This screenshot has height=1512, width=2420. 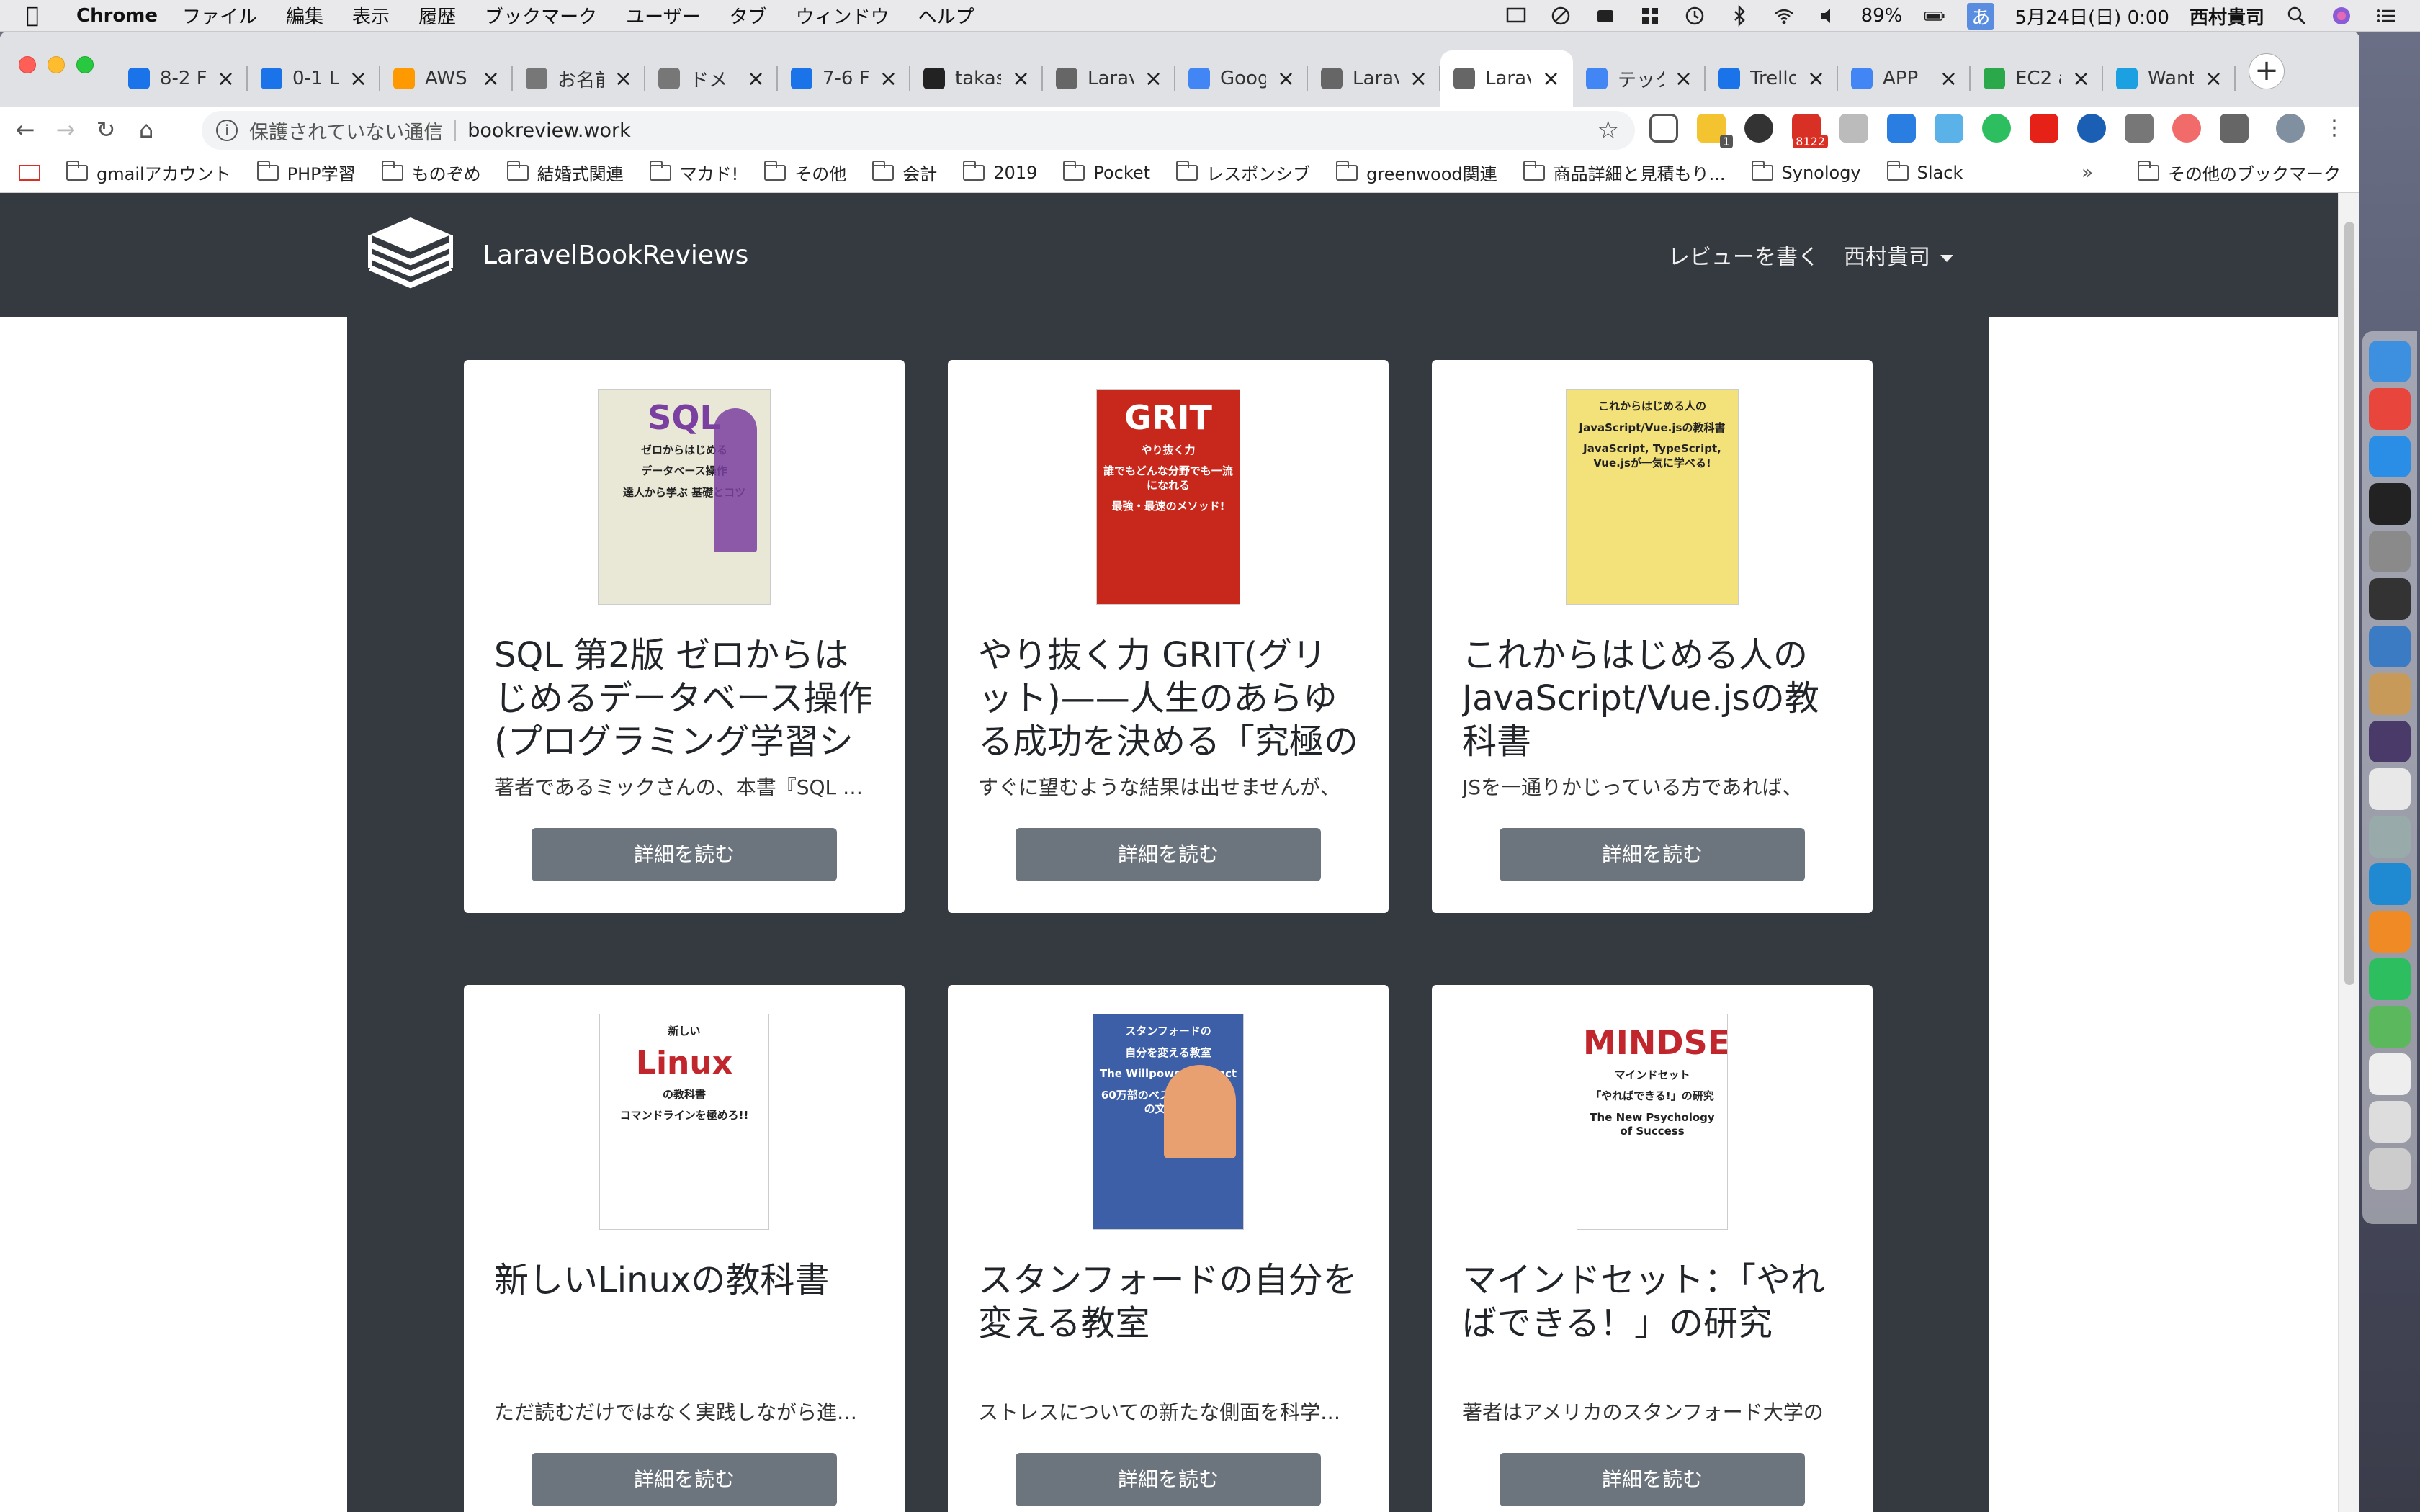 I want to click on camera-icon, so click(x=1853, y=128).